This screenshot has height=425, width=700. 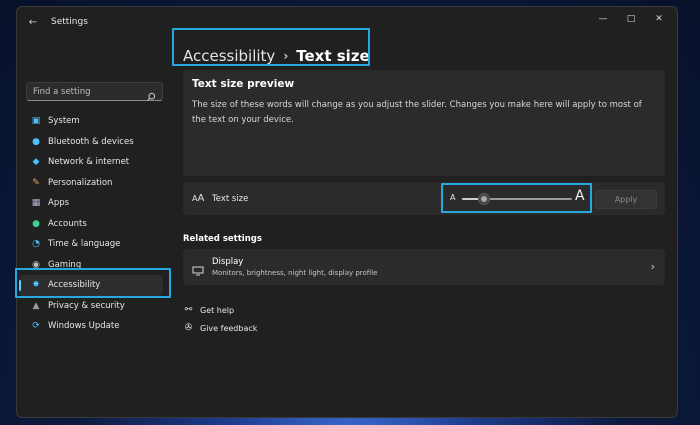 I want to click on search-icon, so click(x=151, y=94).